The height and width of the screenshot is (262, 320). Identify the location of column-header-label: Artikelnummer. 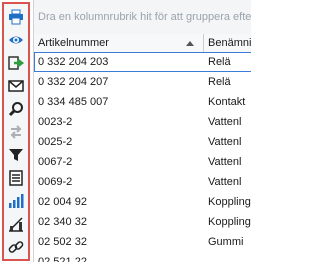
(73, 43).